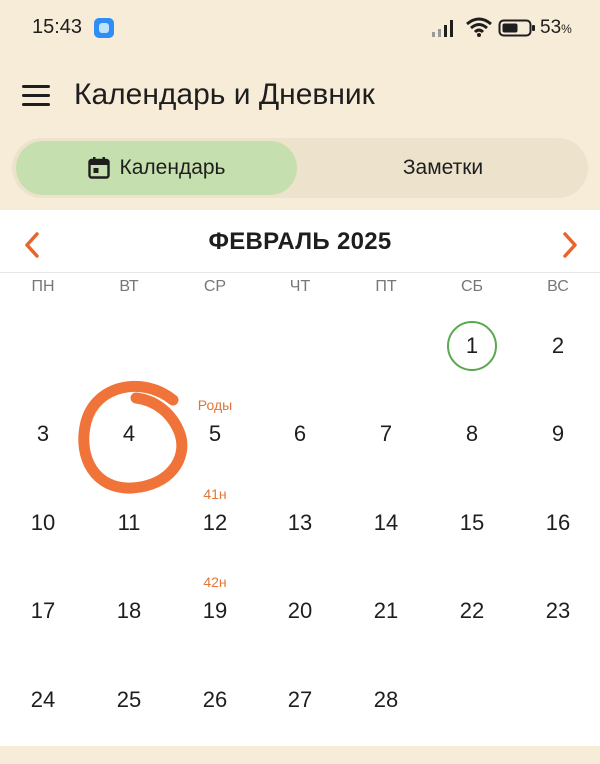  What do you see at coordinates (300, 286) in the screenshot?
I see `weekday-label: ЧТ` at bounding box center [300, 286].